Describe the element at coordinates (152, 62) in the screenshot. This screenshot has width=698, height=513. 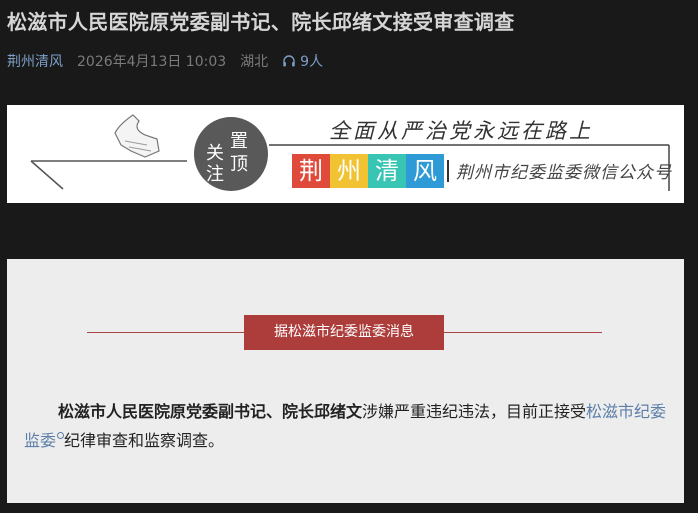
I see `publish-date: 2026年4月13日 10:03` at that location.